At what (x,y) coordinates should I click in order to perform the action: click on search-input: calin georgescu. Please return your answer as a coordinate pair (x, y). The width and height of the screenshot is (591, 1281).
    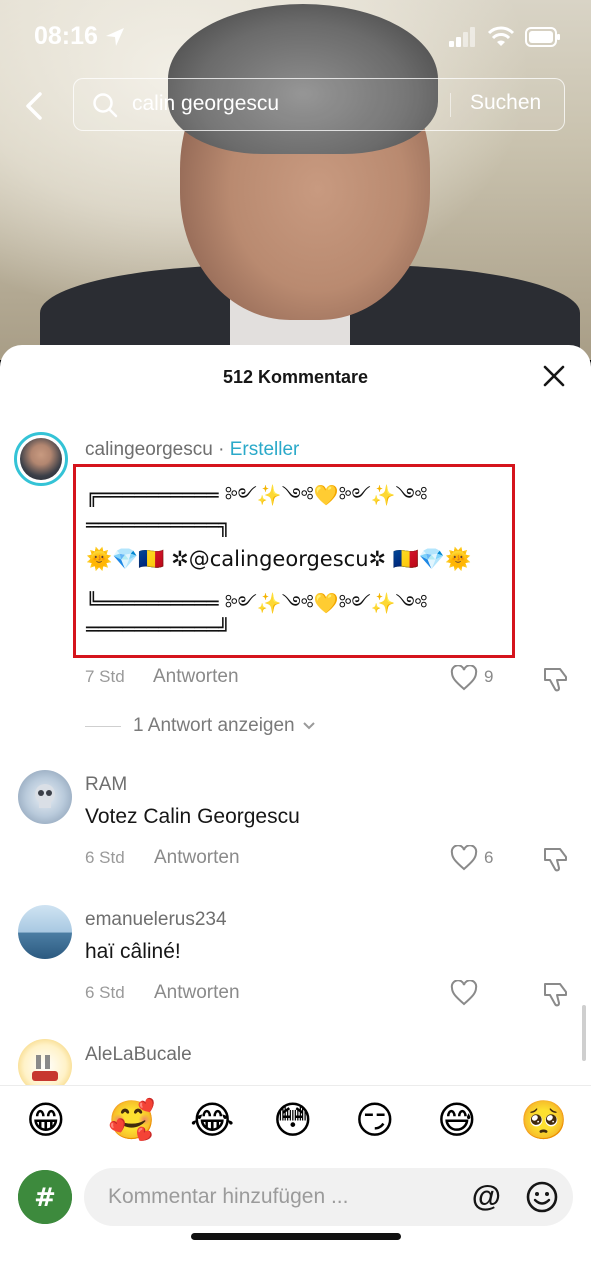
    Looking at the image, I should click on (205, 104).